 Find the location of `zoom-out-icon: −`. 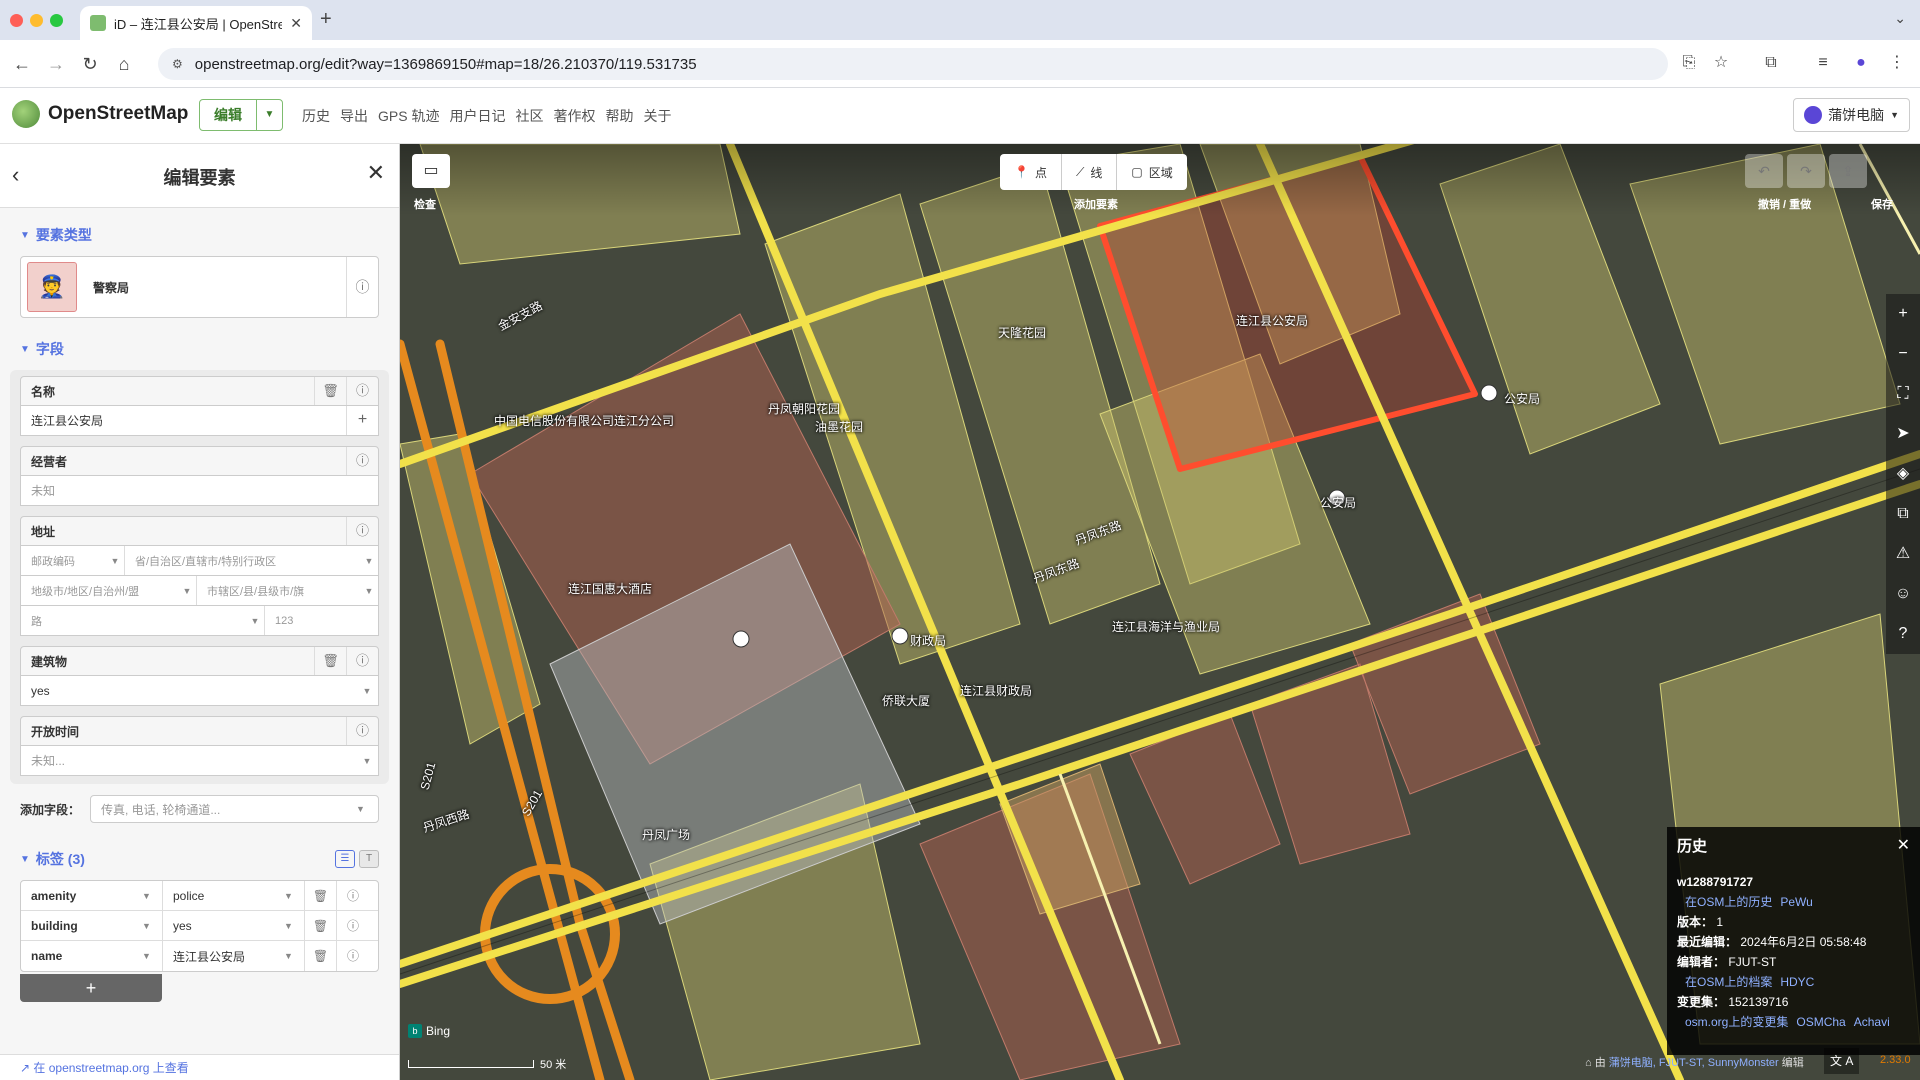

zoom-out-icon: − is located at coordinates (1903, 354).